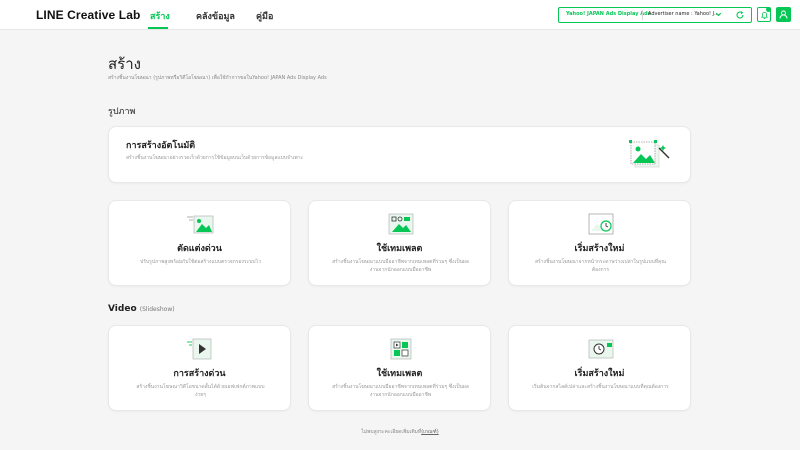  What do you see at coordinates (764, 14) in the screenshot?
I see `notification-button` at bounding box center [764, 14].